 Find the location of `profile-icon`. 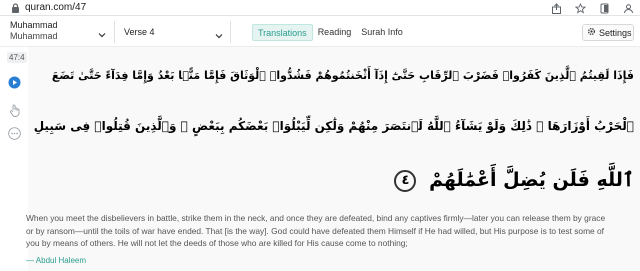

profile-icon is located at coordinates (628, 8).